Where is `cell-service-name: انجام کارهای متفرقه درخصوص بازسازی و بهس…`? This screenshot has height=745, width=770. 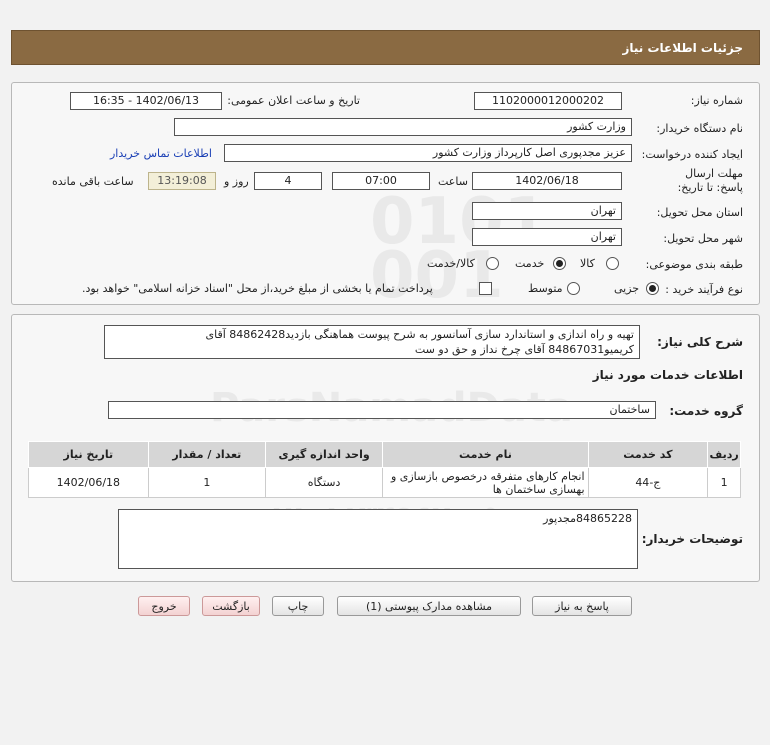 cell-service-name: انجام کارهای متفرقه درخصوص بازسازی و بهس… is located at coordinates (485, 482).